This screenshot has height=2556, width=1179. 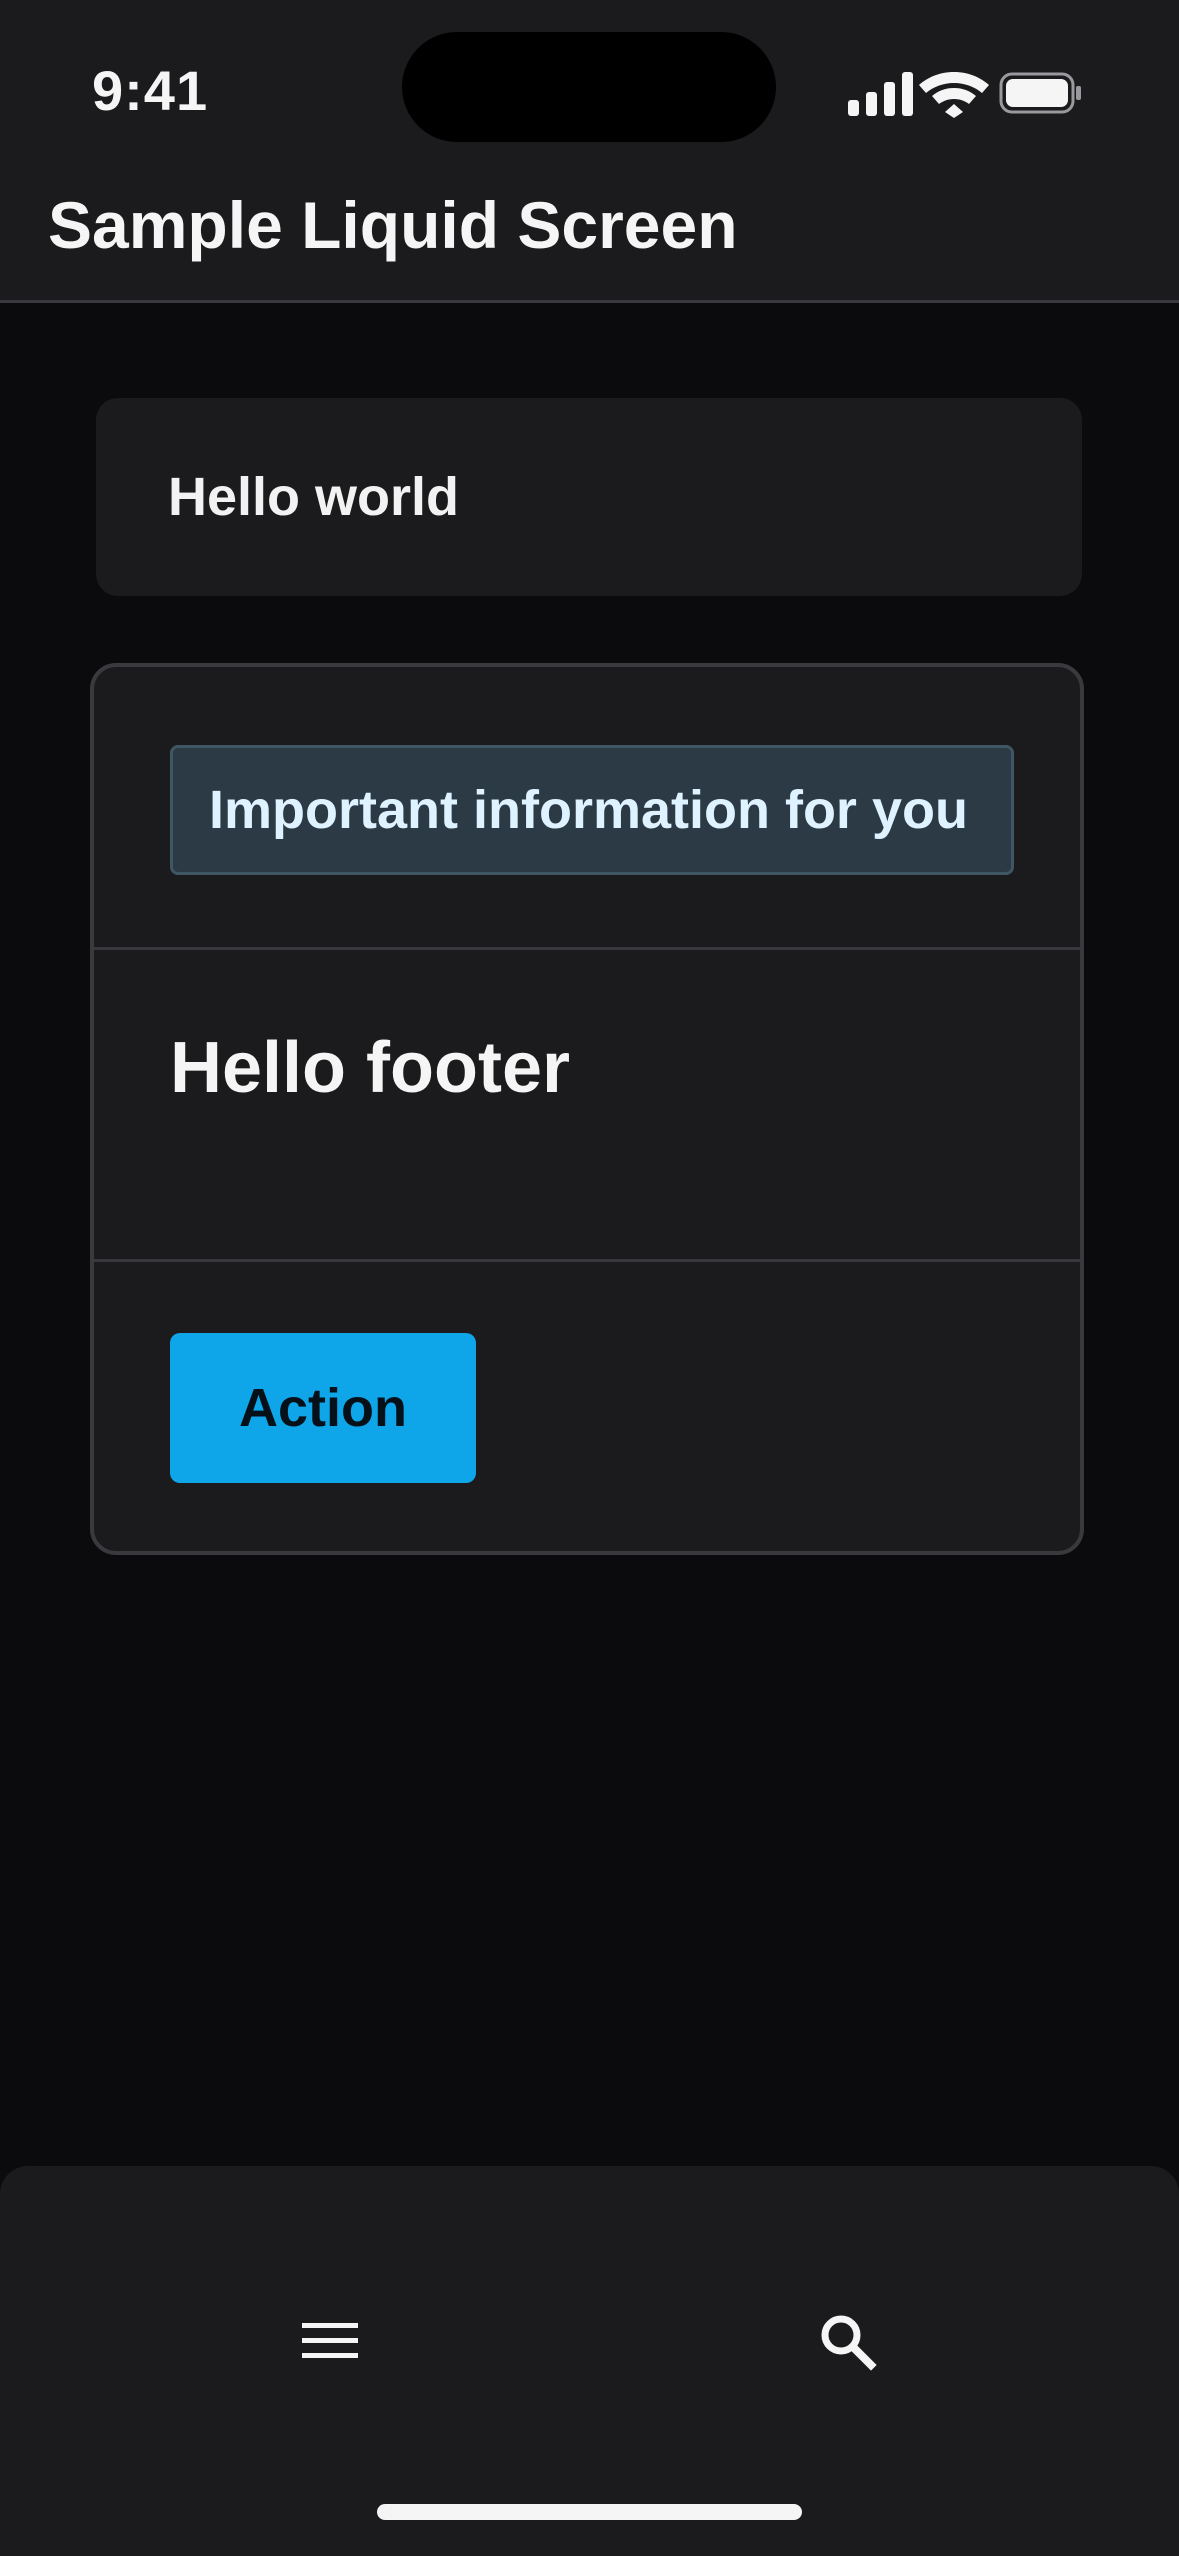 What do you see at coordinates (150, 90) in the screenshot?
I see `status-time: 9:41` at bounding box center [150, 90].